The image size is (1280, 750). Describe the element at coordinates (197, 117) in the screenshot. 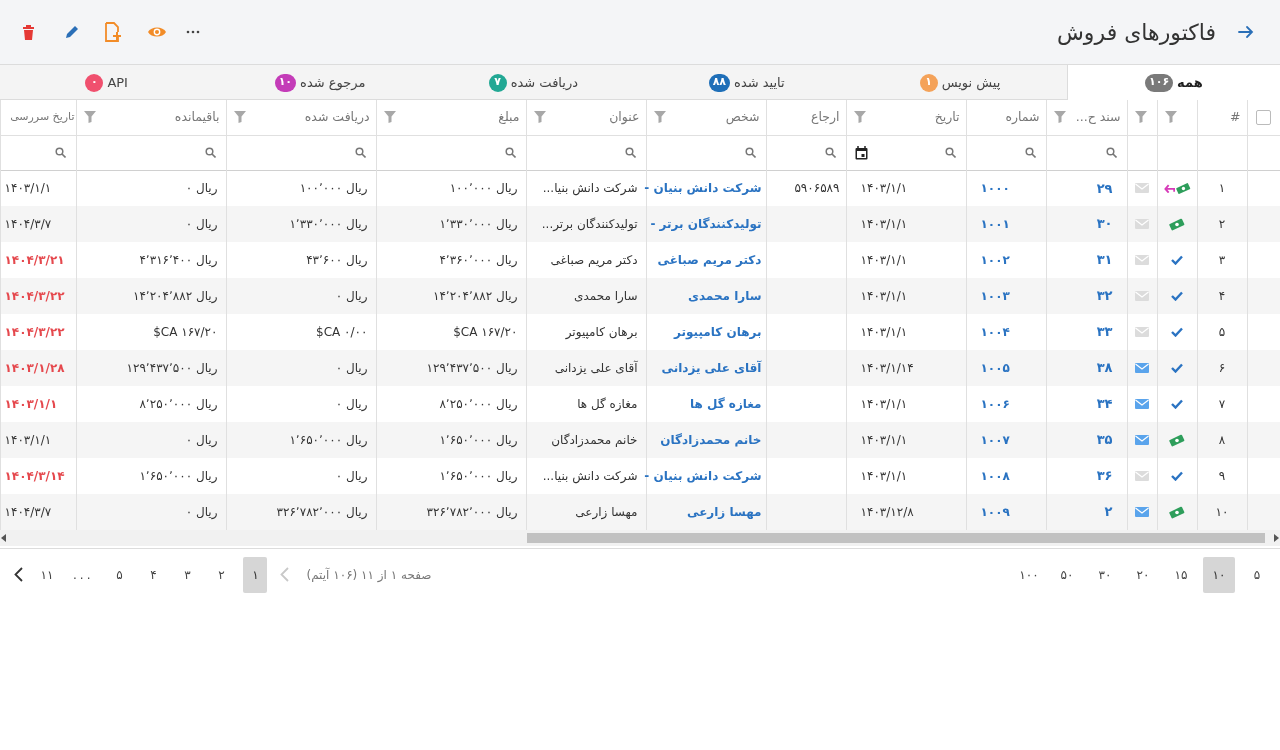

I see `column-header: باقیمانده` at that location.